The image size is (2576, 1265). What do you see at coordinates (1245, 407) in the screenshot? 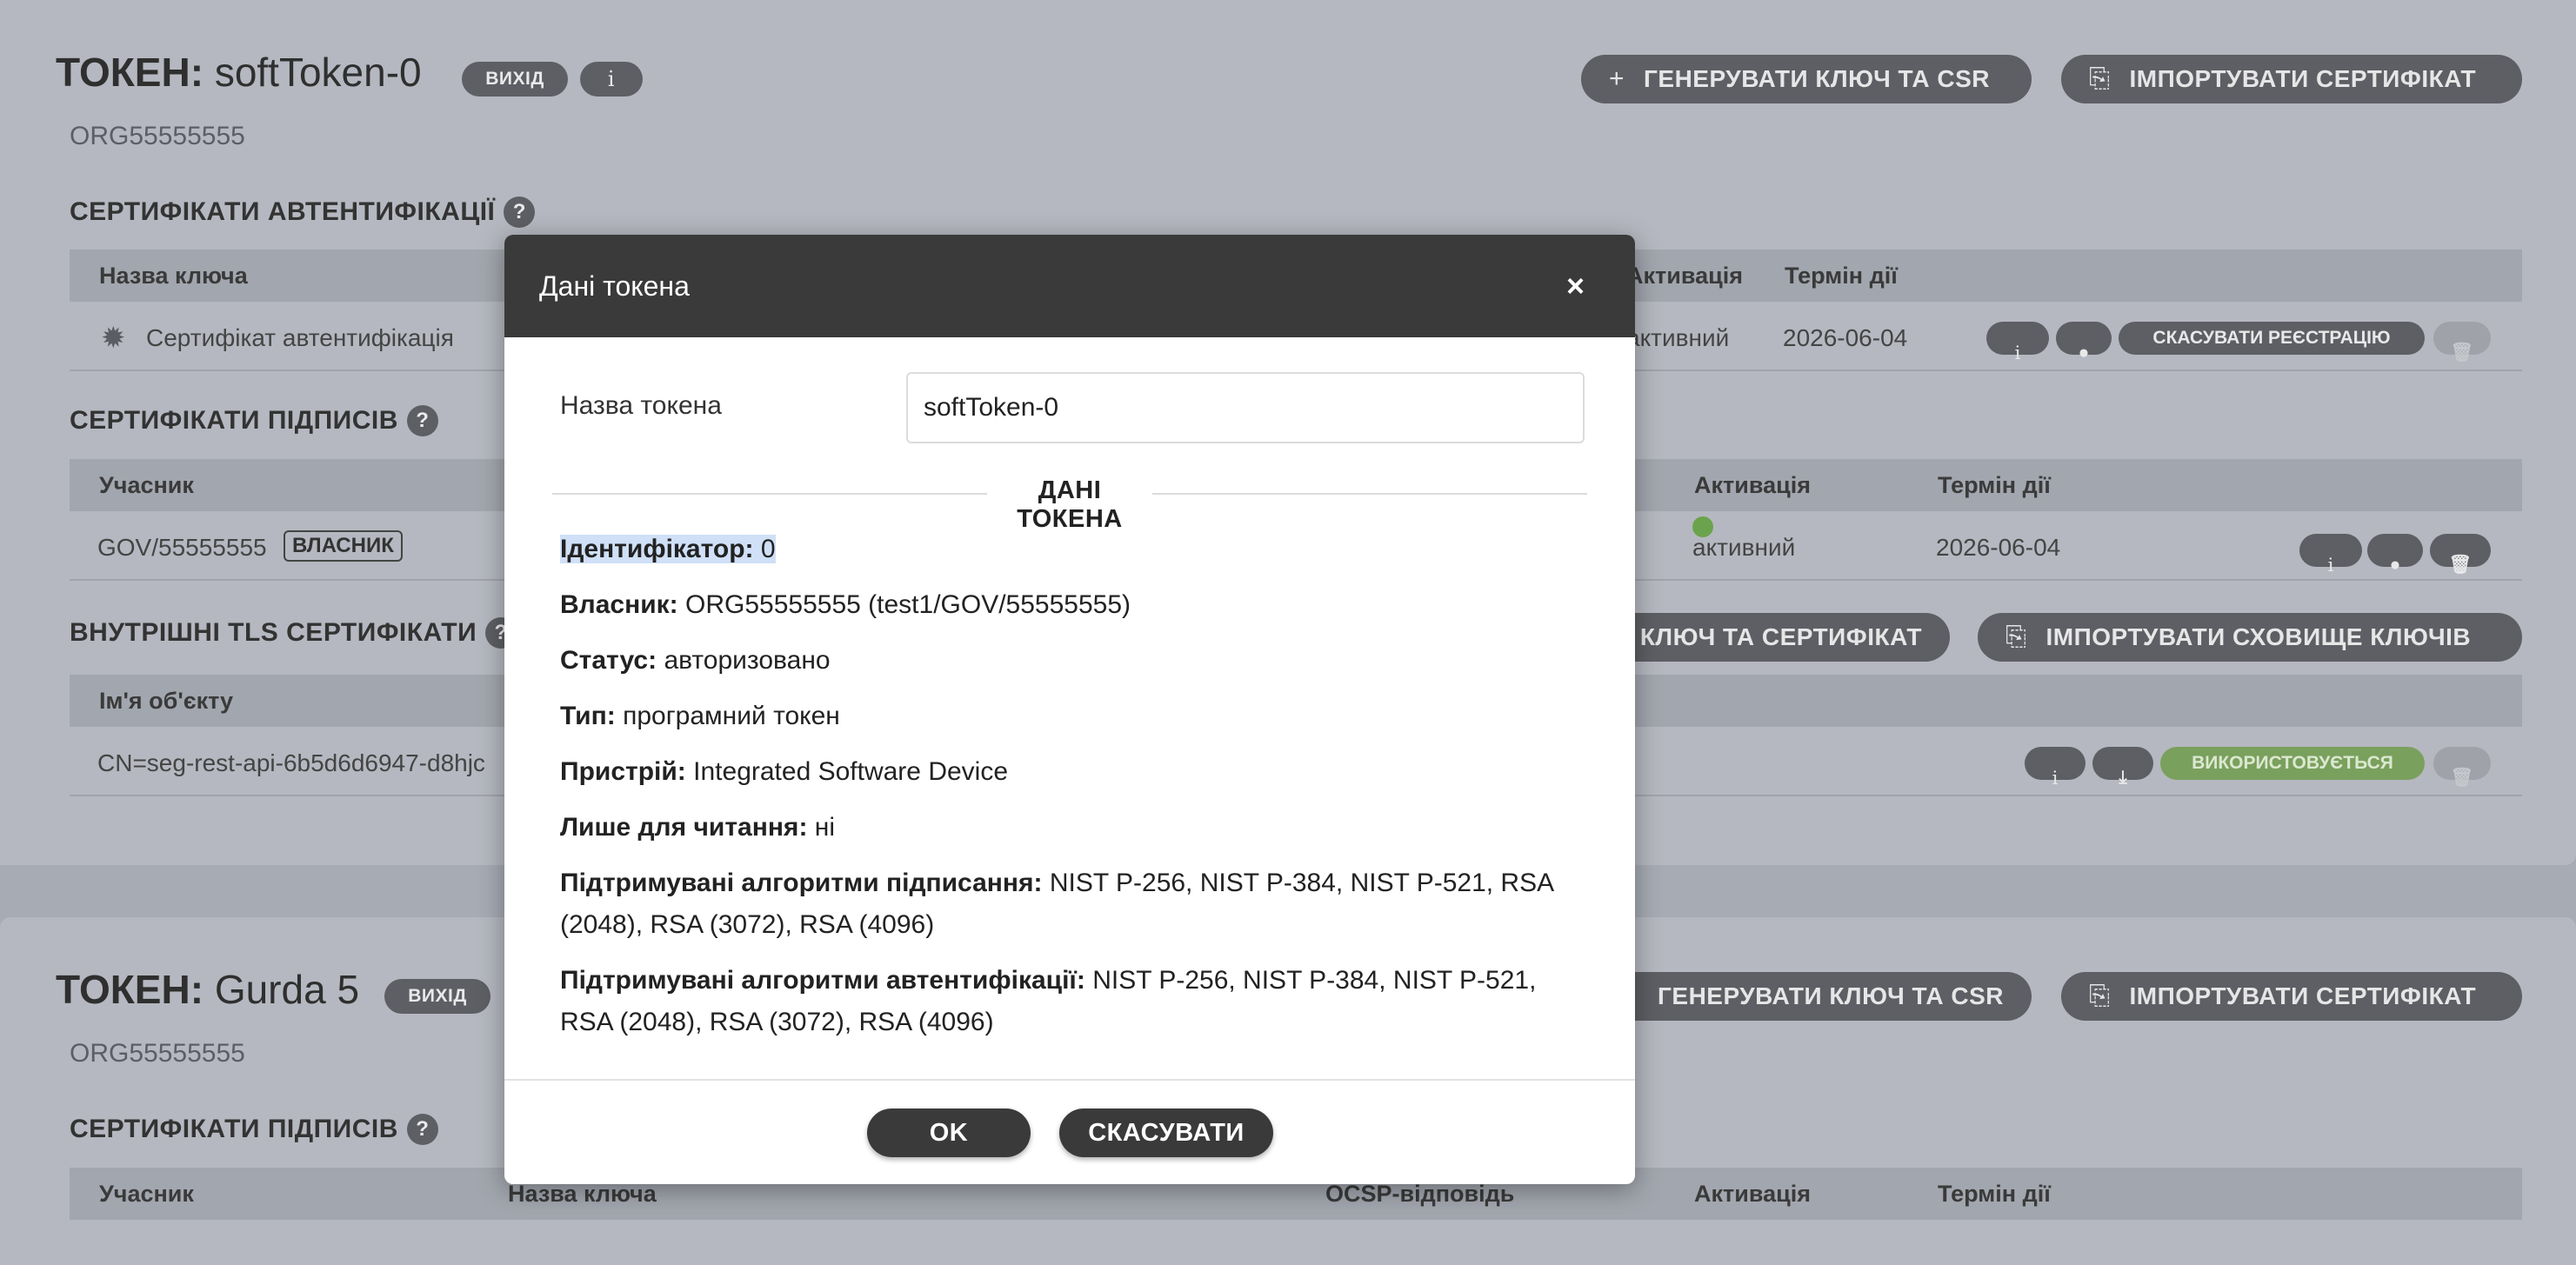
I see `token-name-input` at bounding box center [1245, 407].